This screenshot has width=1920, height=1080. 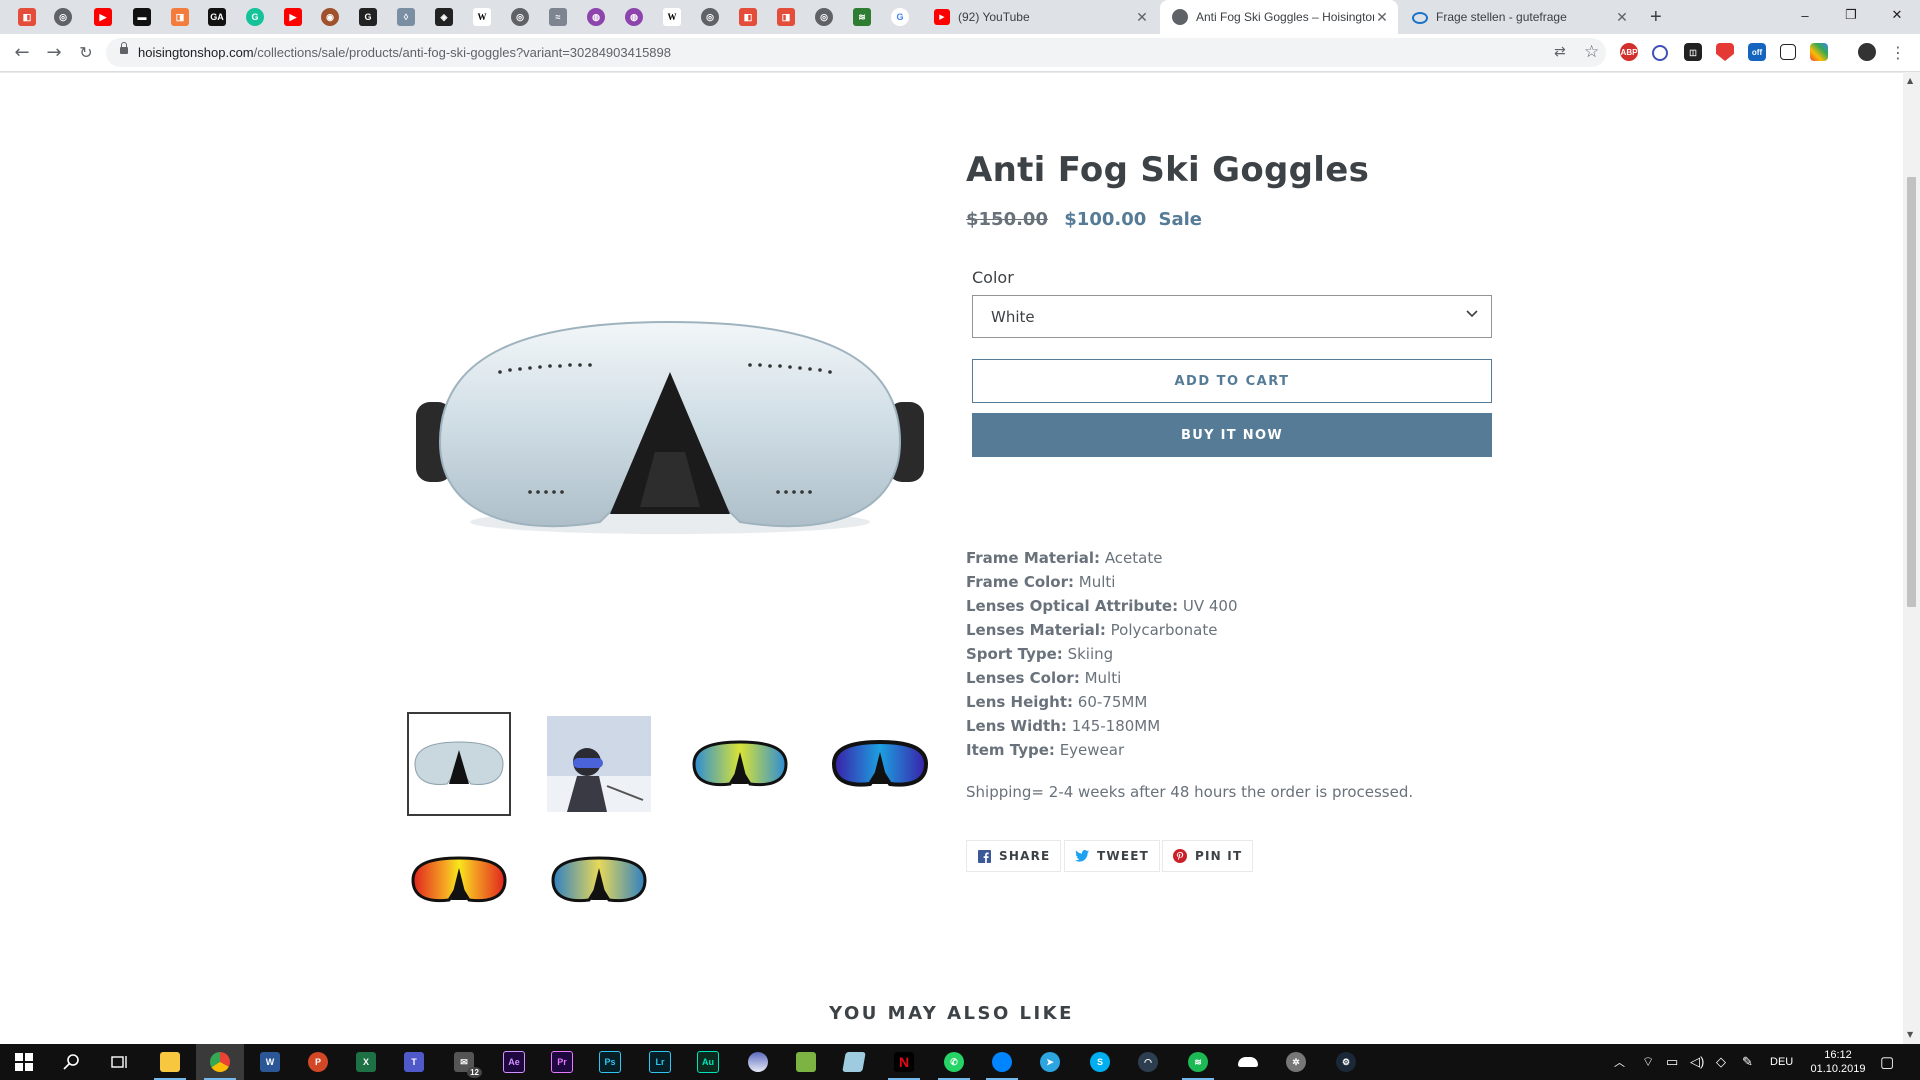 What do you see at coordinates (1910, 80) in the screenshot?
I see `scroll-up-icon: ▲` at bounding box center [1910, 80].